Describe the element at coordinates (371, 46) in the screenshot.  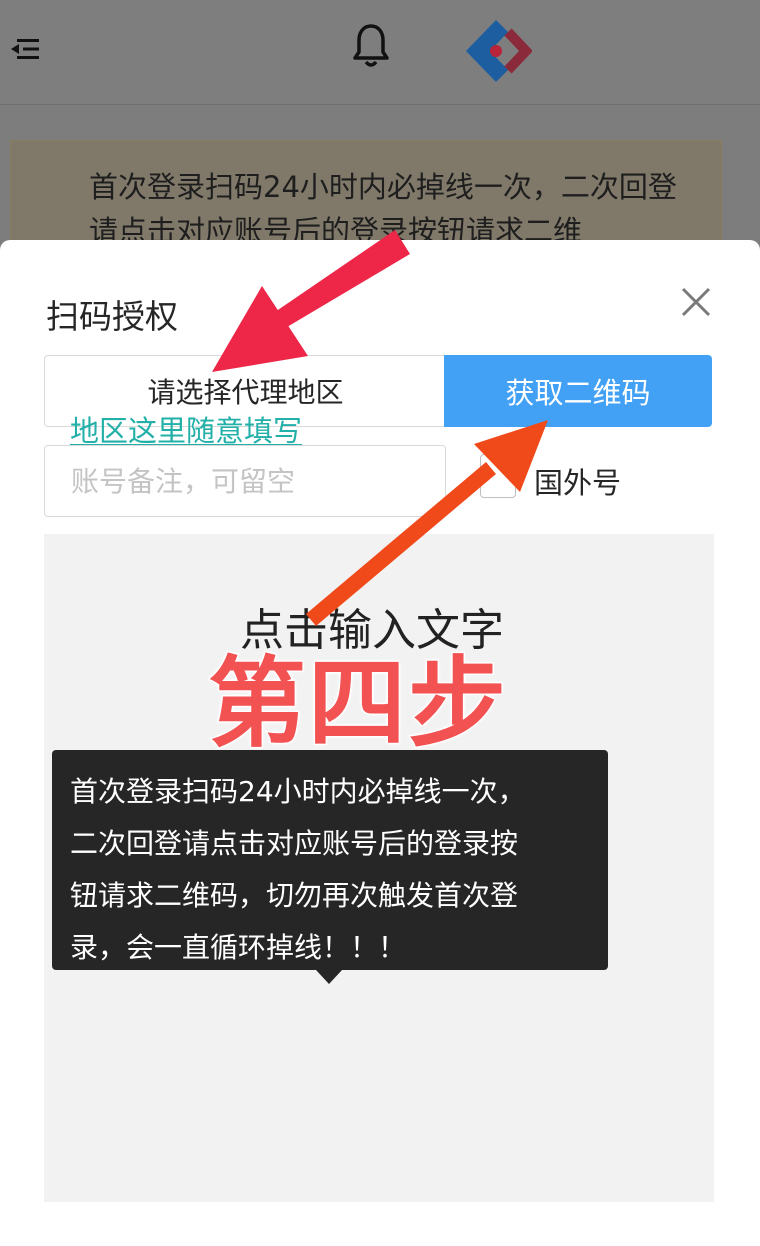
I see `bell-icon` at that location.